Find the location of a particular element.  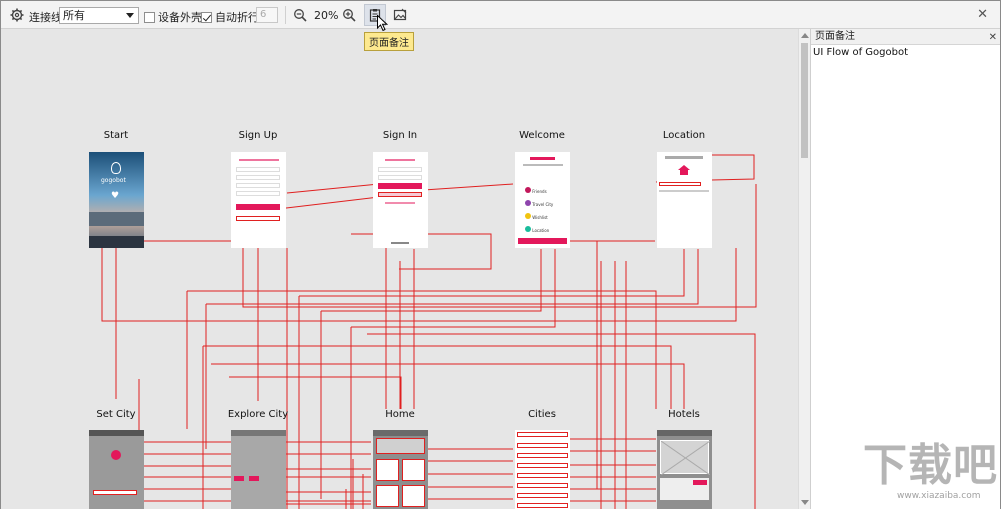

signup-button is located at coordinates (258, 207).